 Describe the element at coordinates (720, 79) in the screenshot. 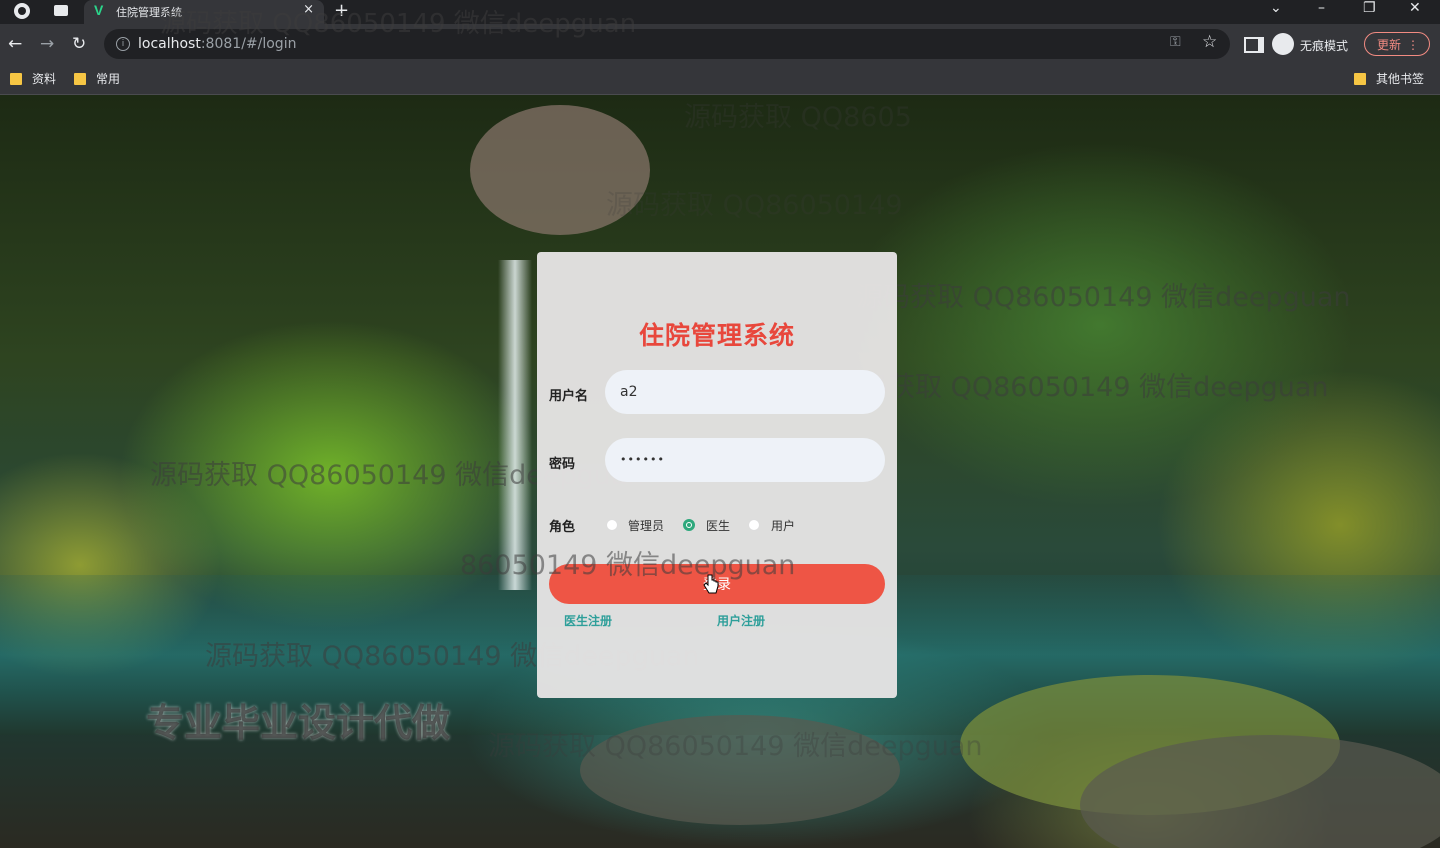

I see `bookmarks-bar: 资料 常用 其他书签` at that location.